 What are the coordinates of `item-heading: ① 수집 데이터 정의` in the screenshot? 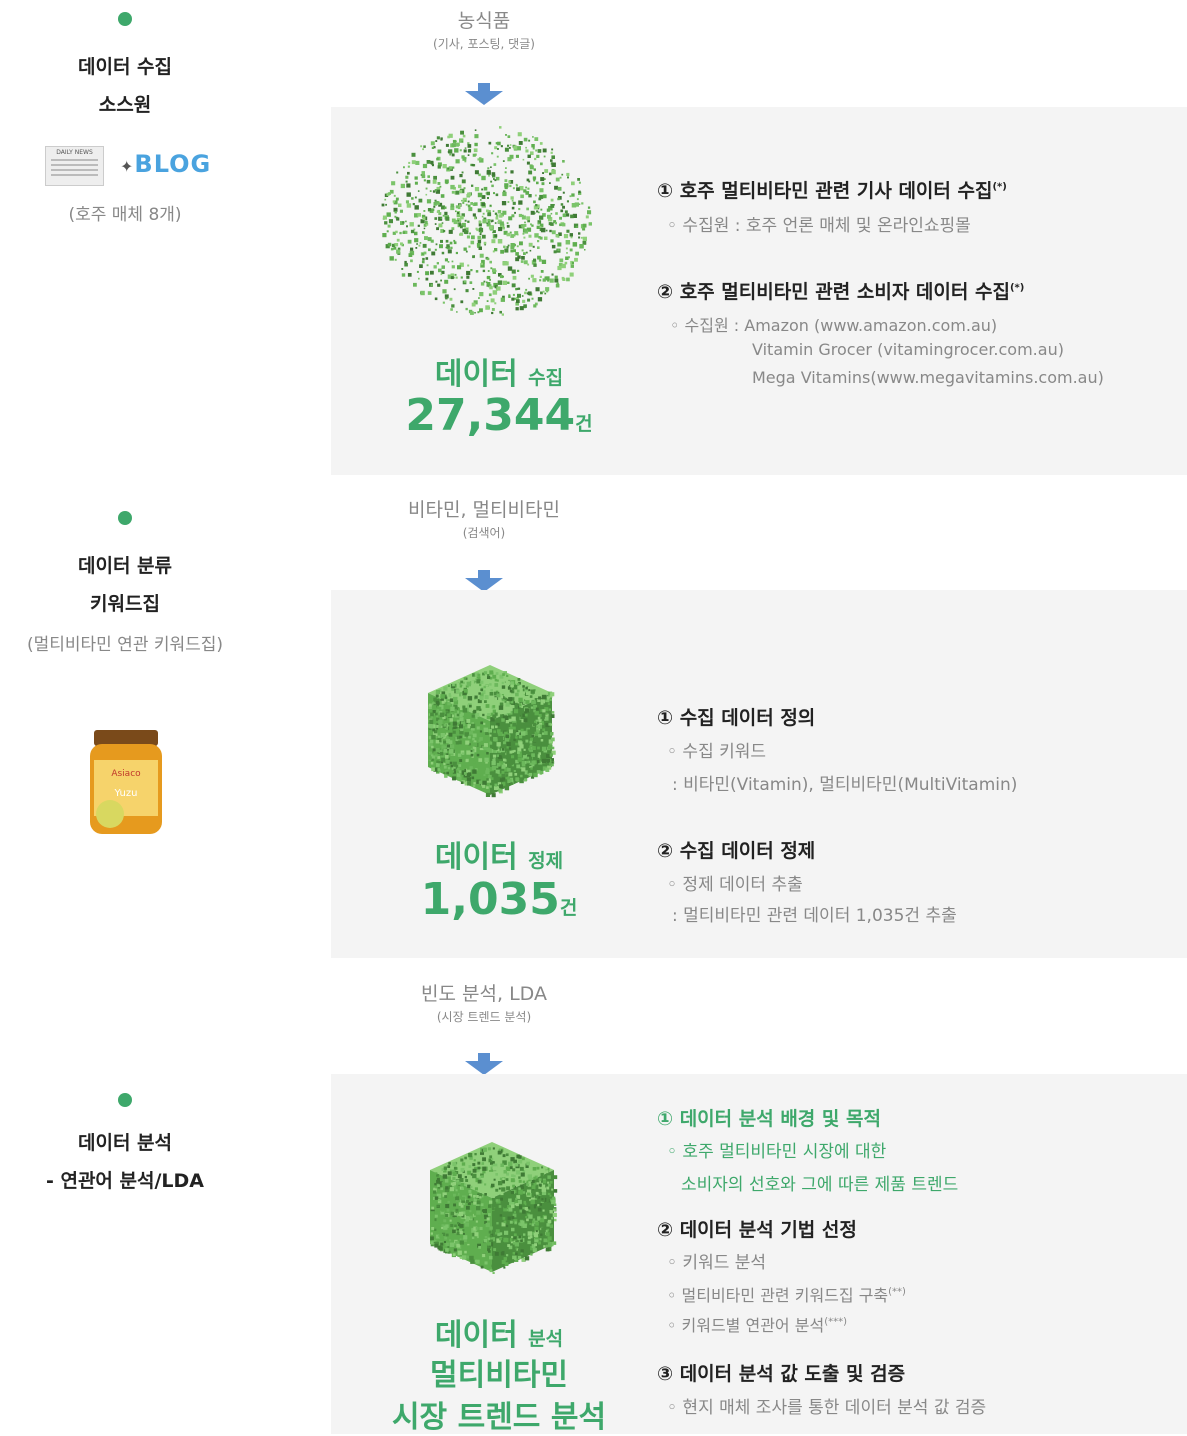 It's located at (736, 718).